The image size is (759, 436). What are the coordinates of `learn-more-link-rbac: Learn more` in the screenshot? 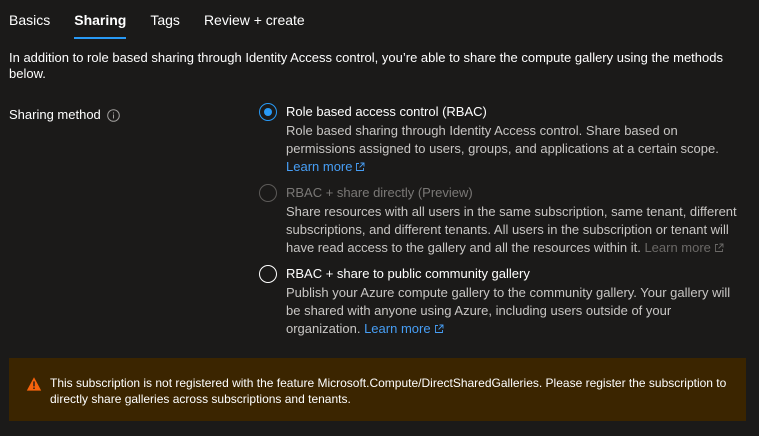 It's located at (325, 166).